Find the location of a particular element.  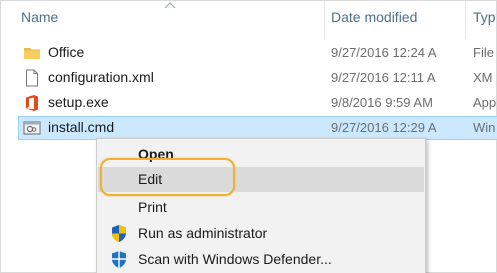

file-date: 9/27/2016 12:29 A is located at coordinates (384, 127).